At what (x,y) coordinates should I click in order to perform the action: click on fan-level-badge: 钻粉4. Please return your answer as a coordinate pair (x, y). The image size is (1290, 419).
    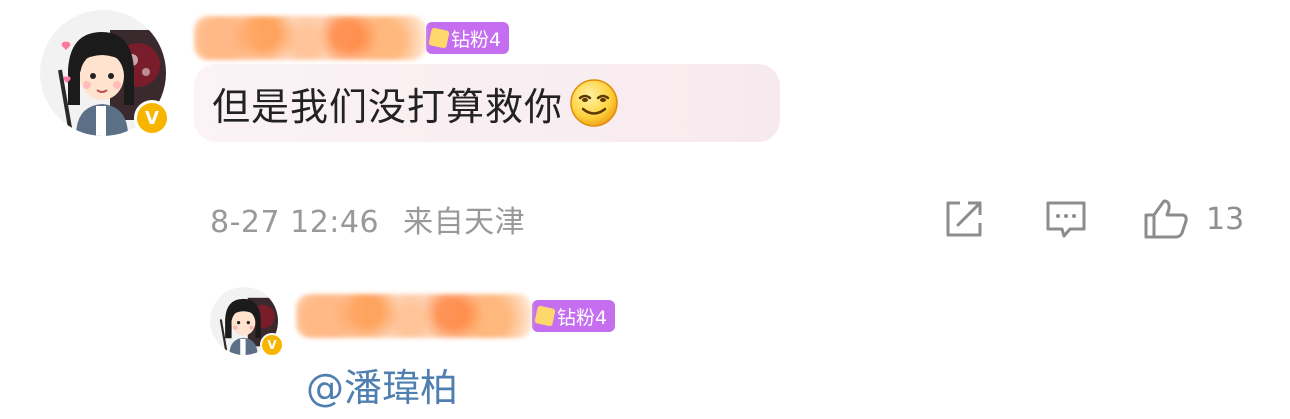
    Looking at the image, I should click on (468, 38).